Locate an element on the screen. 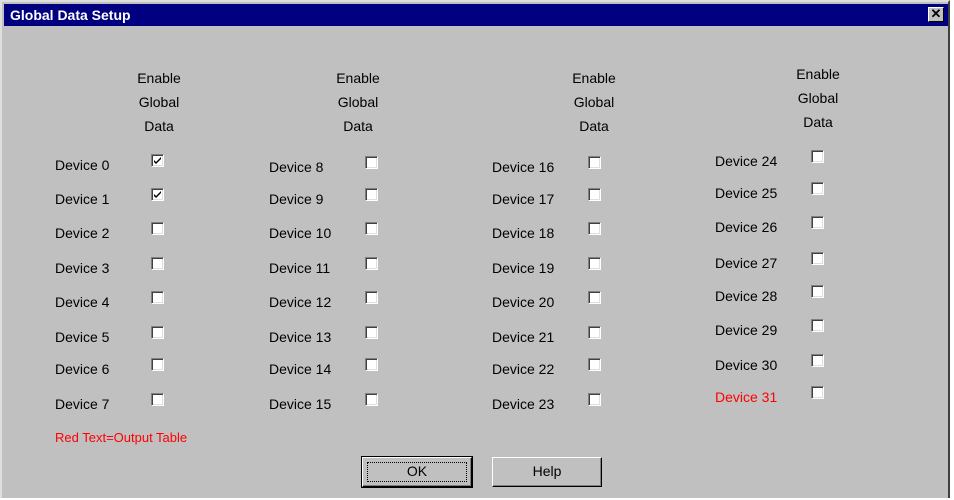 The width and height of the screenshot is (954, 500). device-label-29: Device 29 is located at coordinates (746, 330).